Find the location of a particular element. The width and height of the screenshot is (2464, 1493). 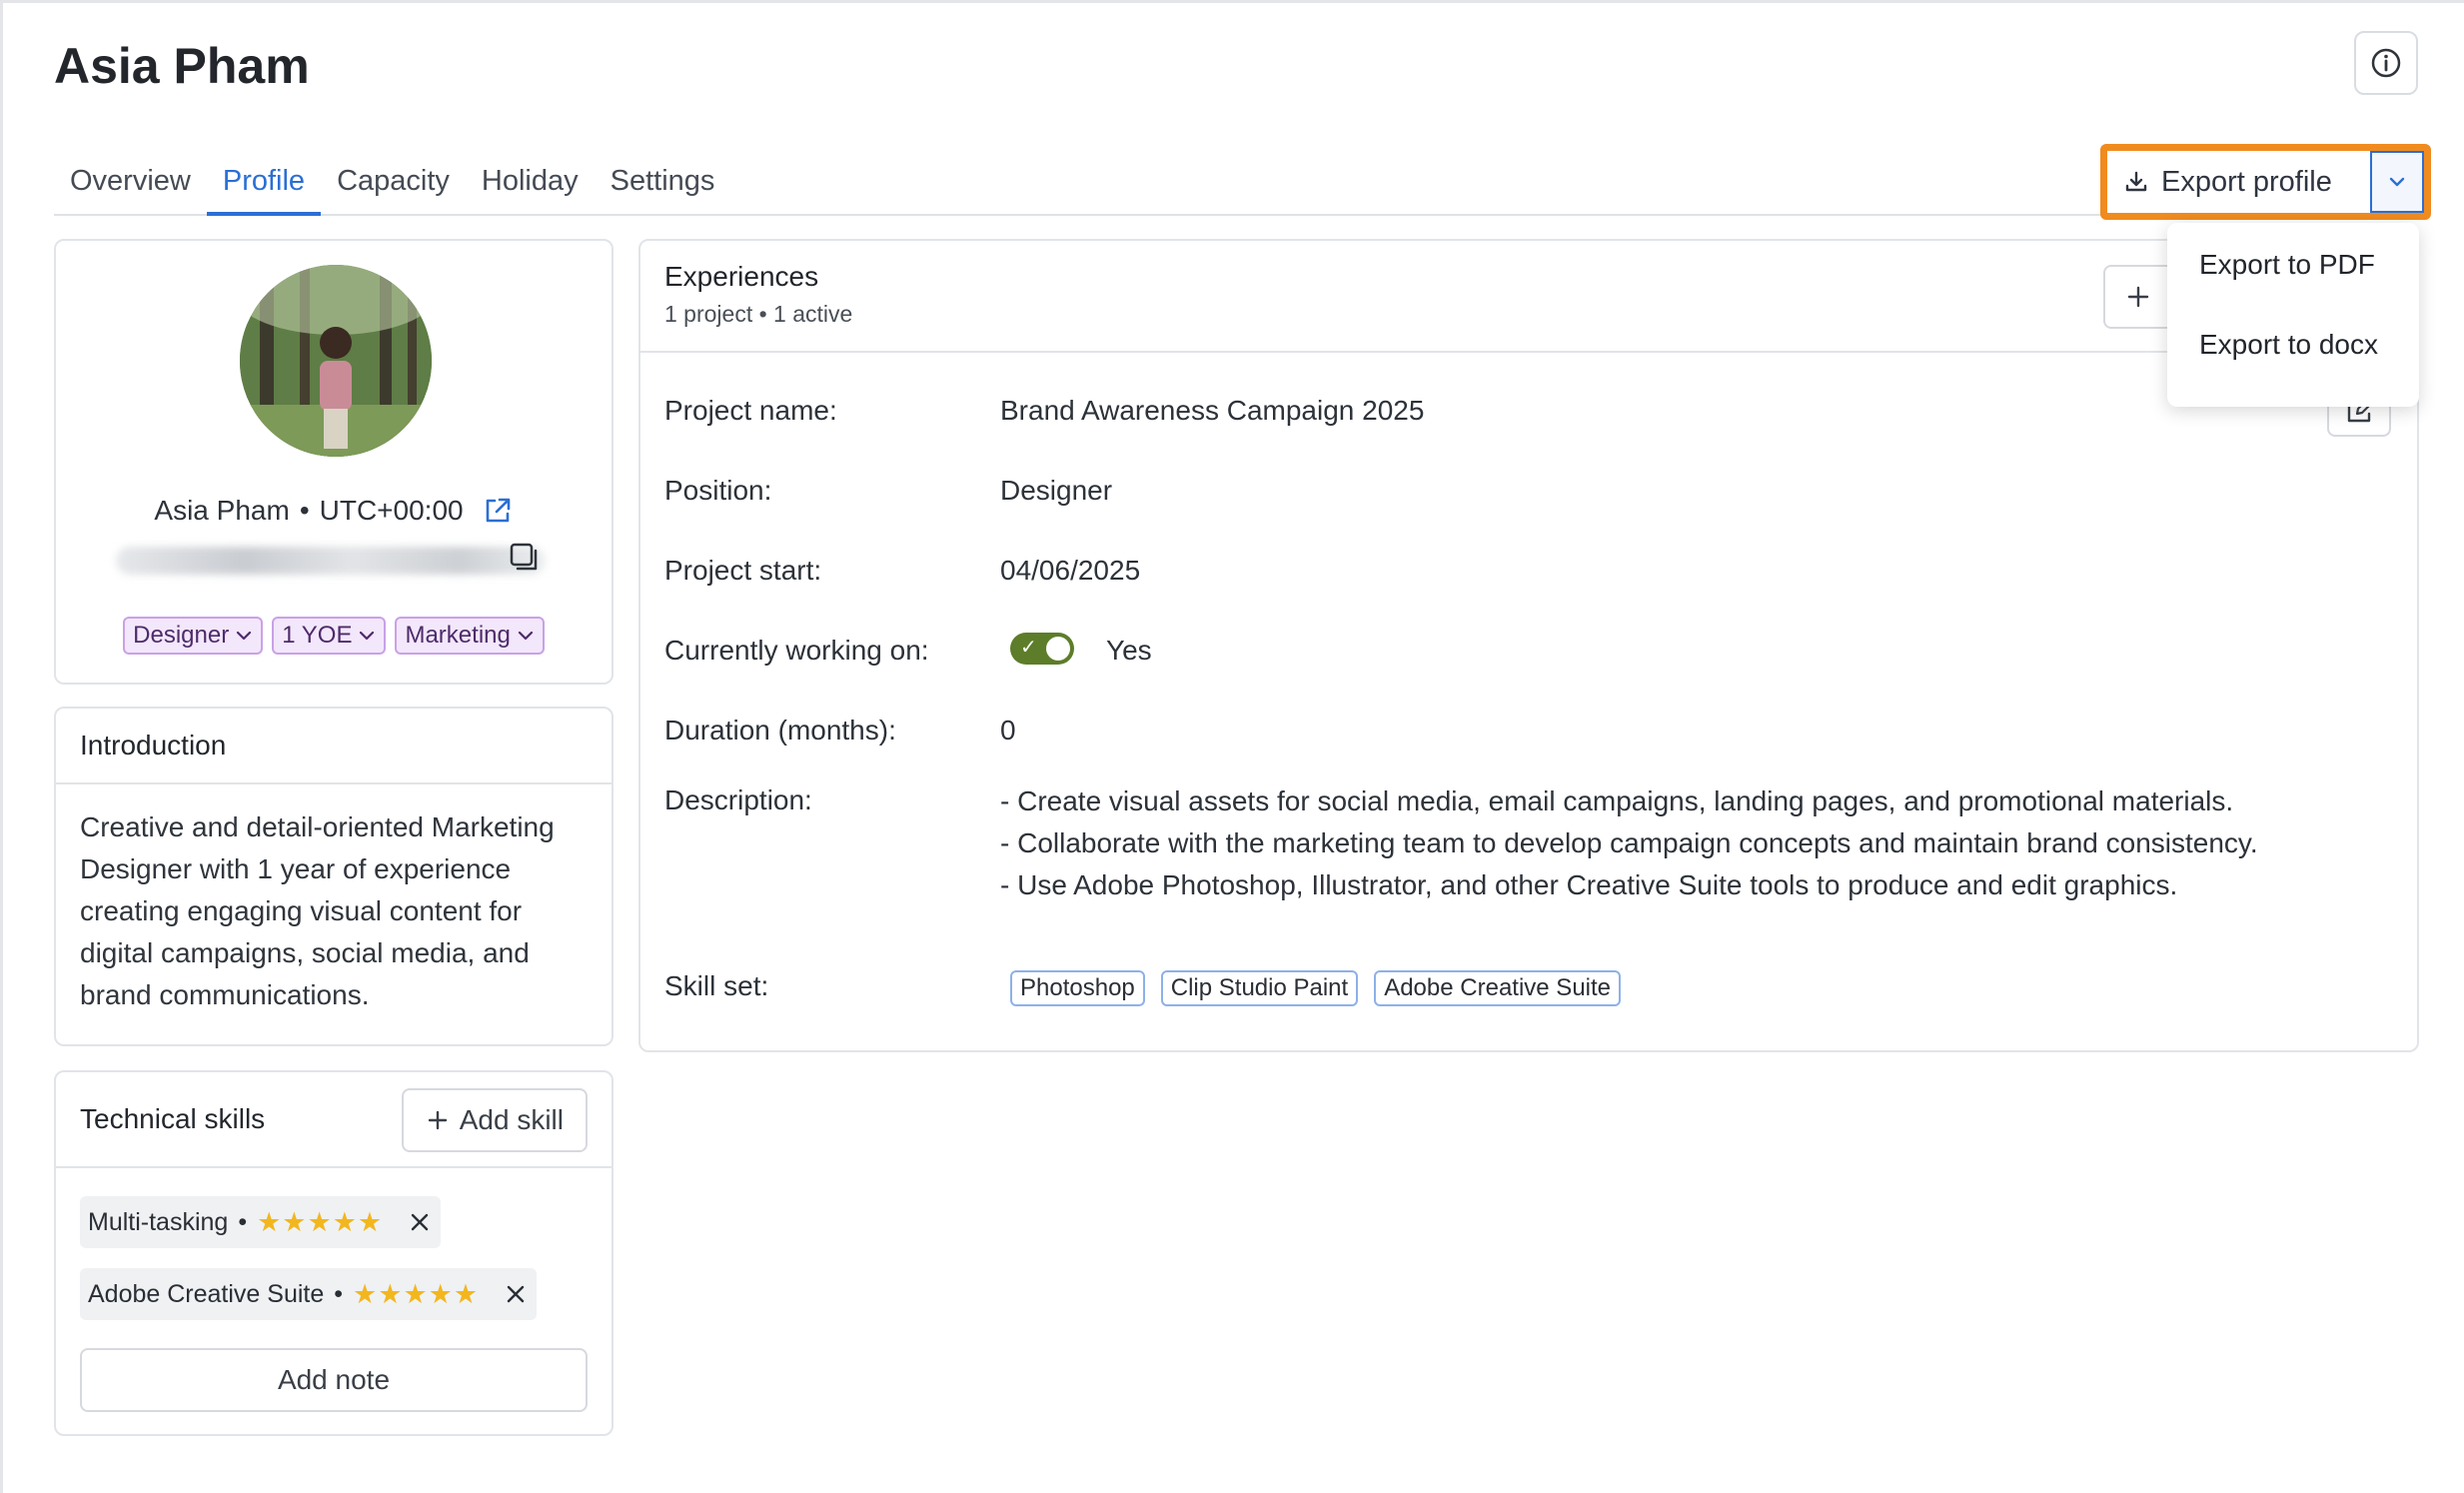

role-tag-label: Designer is located at coordinates (181, 635).